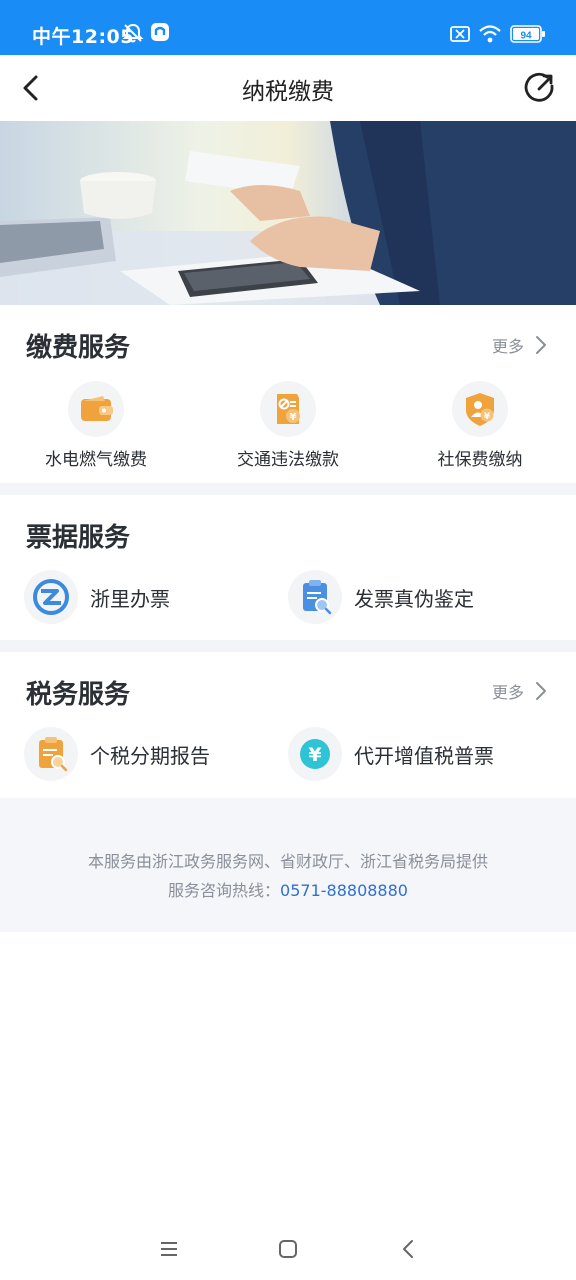  I want to click on system-nav-bar, so click(288, 1250).